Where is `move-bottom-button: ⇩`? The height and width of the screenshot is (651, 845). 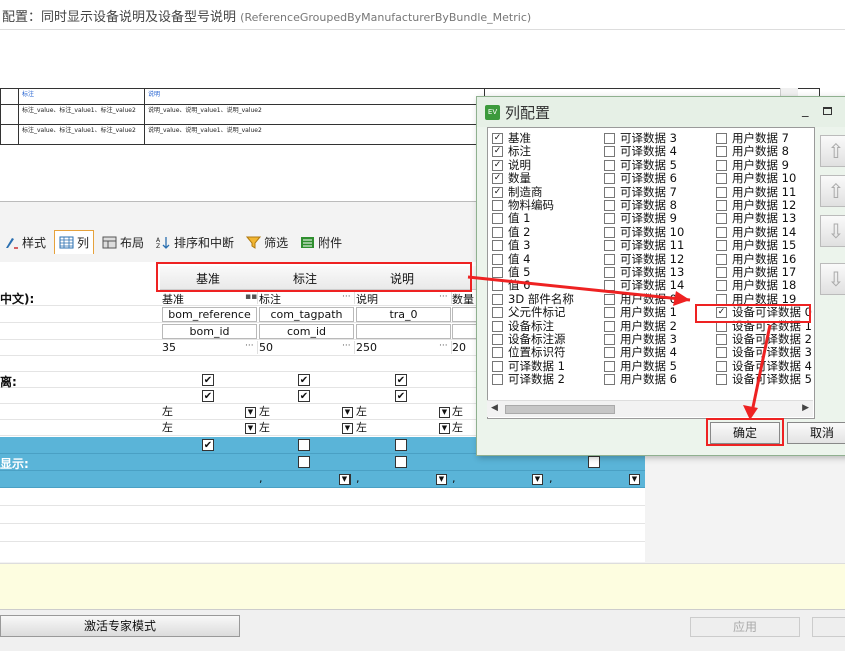
move-bottom-button: ⇩ is located at coordinates (832, 279).